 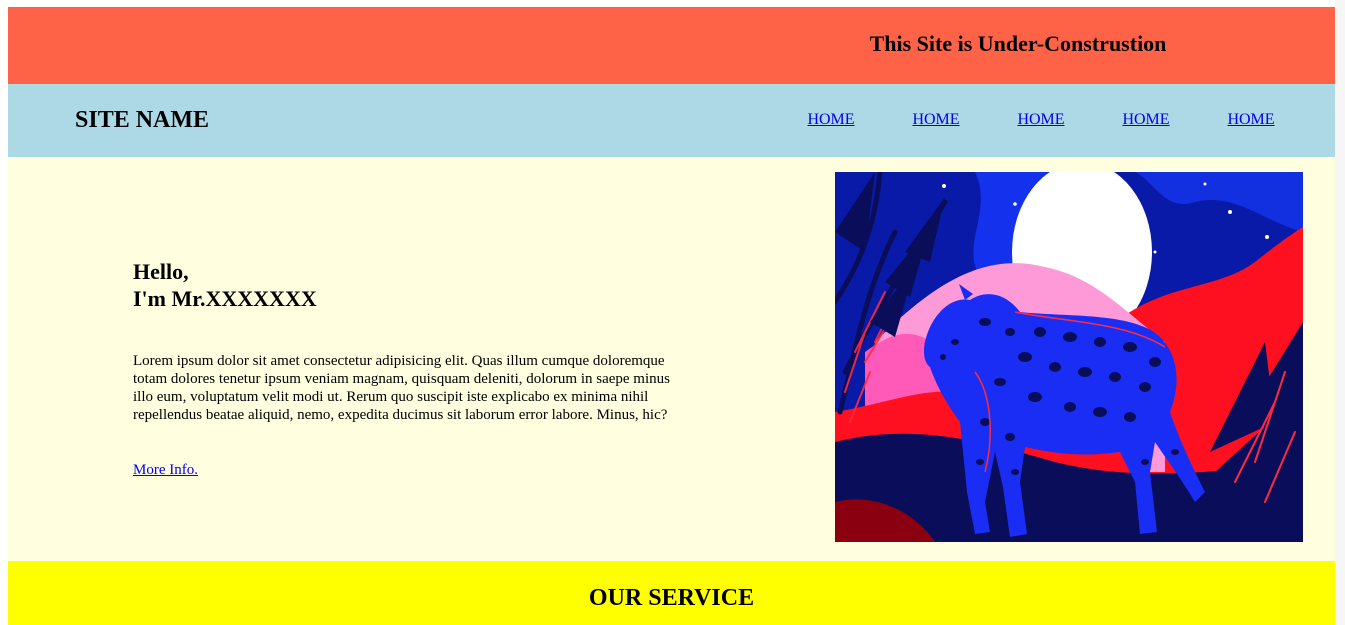 I want to click on construction-notice: This Site is Under-Construstion, so click(x=1018, y=43).